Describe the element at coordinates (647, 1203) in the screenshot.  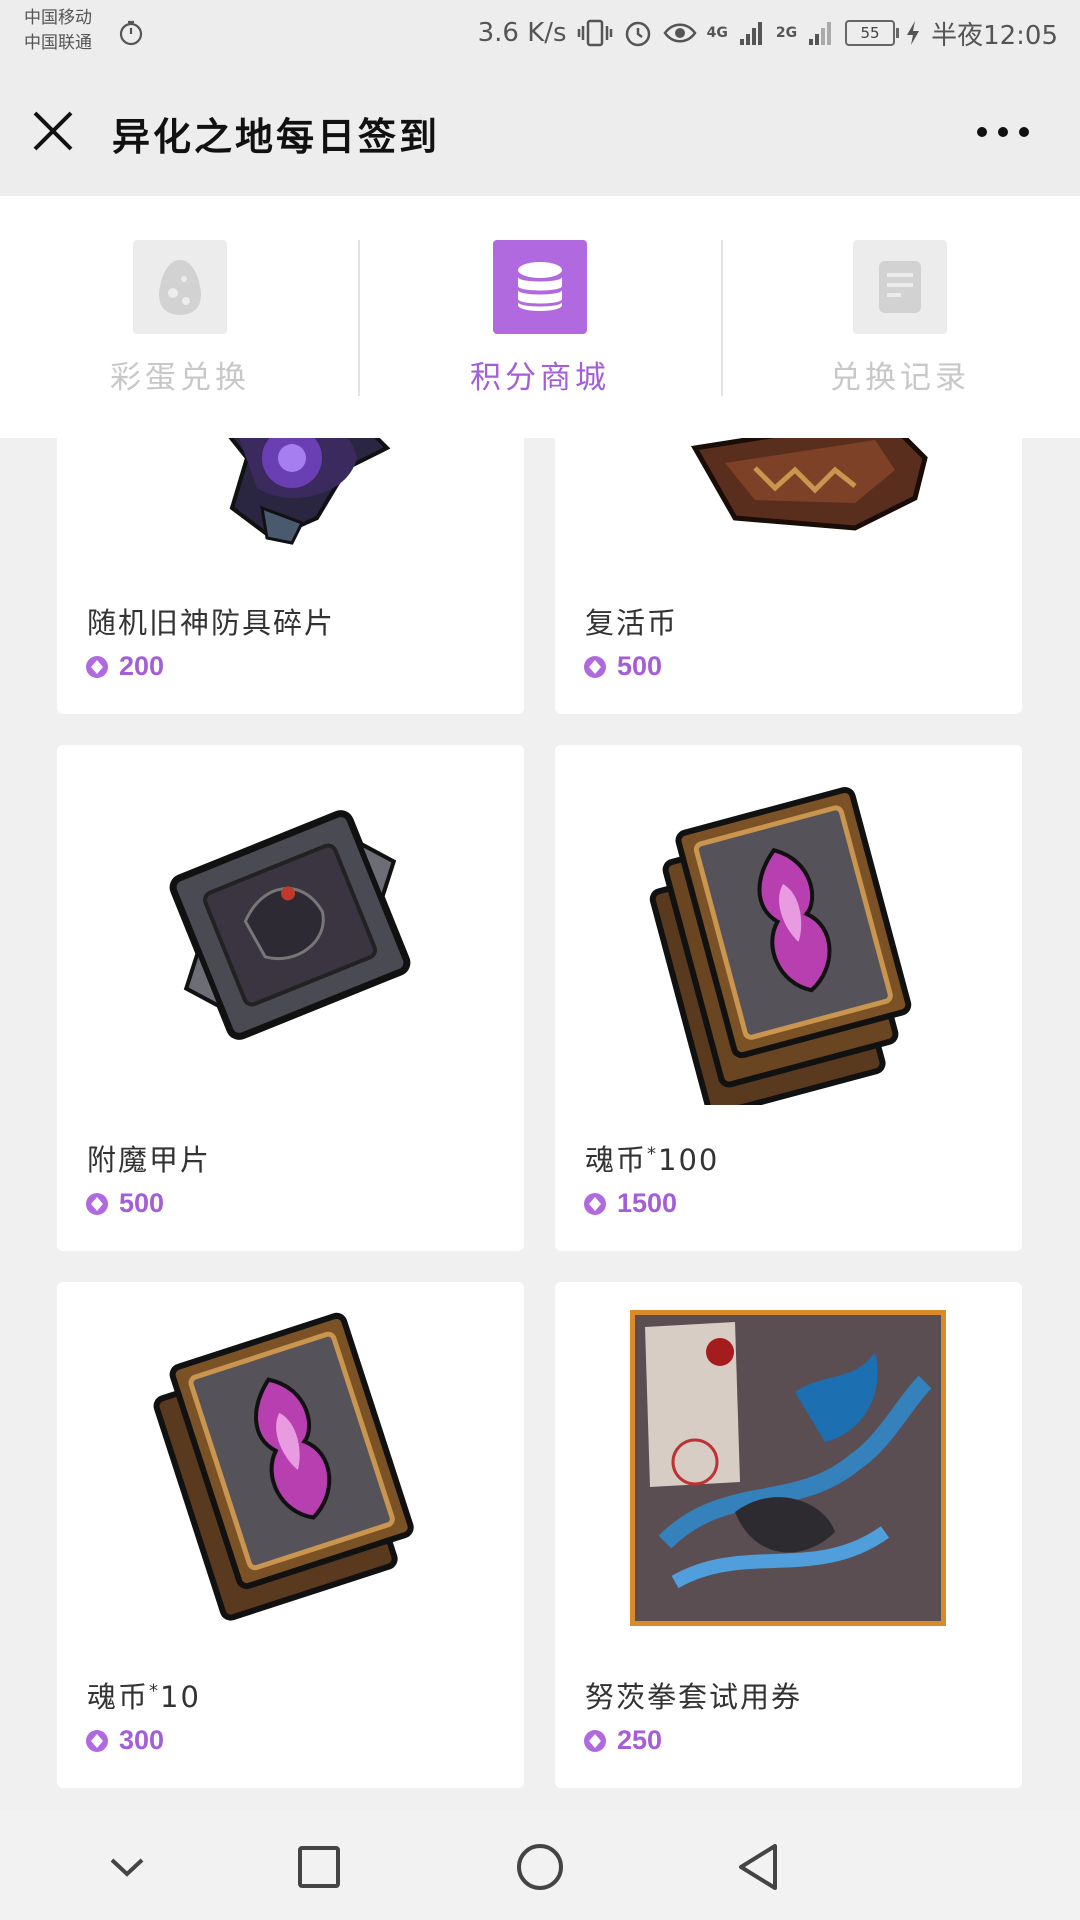
I see `price-value: 1500` at that location.